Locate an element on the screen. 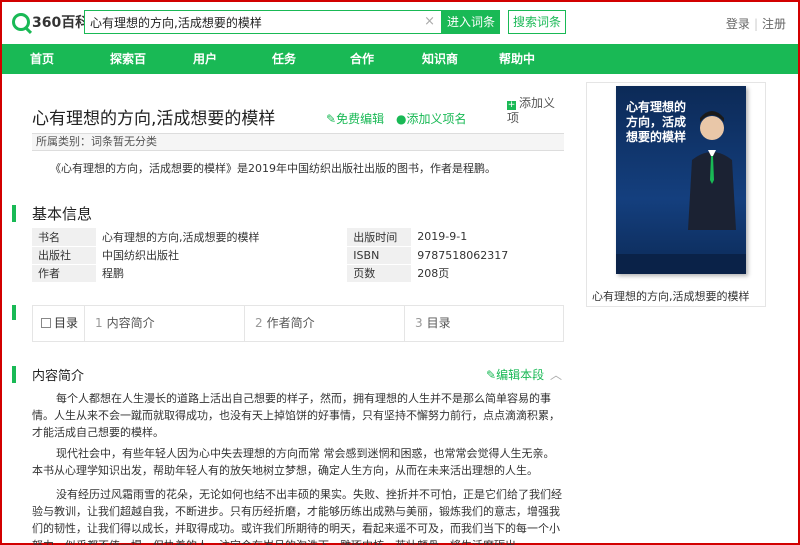 This screenshot has height=545, width=800. register-link: 注册 is located at coordinates (774, 24).